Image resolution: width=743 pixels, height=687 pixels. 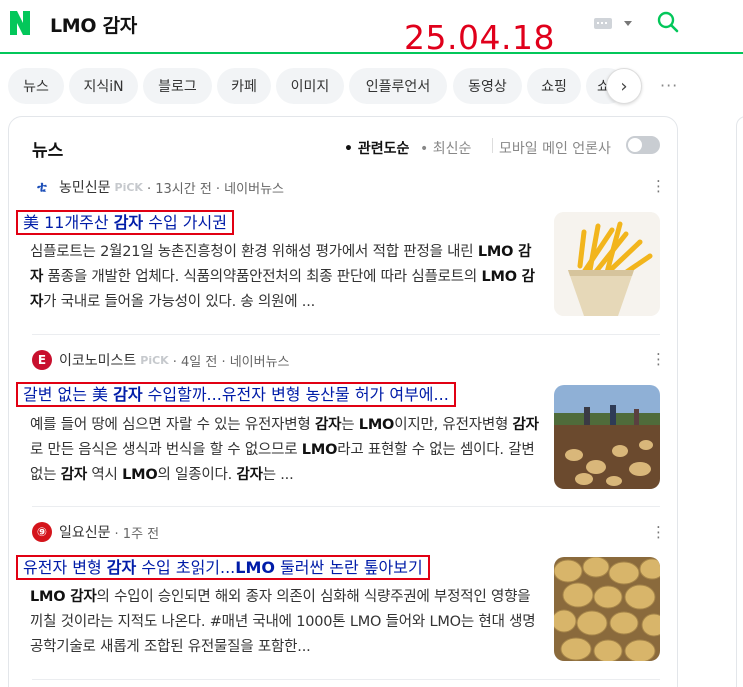 What do you see at coordinates (42, 532) in the screenshot?
I see `press-logo-icon: ⑨` at bounding box center [42, 532].